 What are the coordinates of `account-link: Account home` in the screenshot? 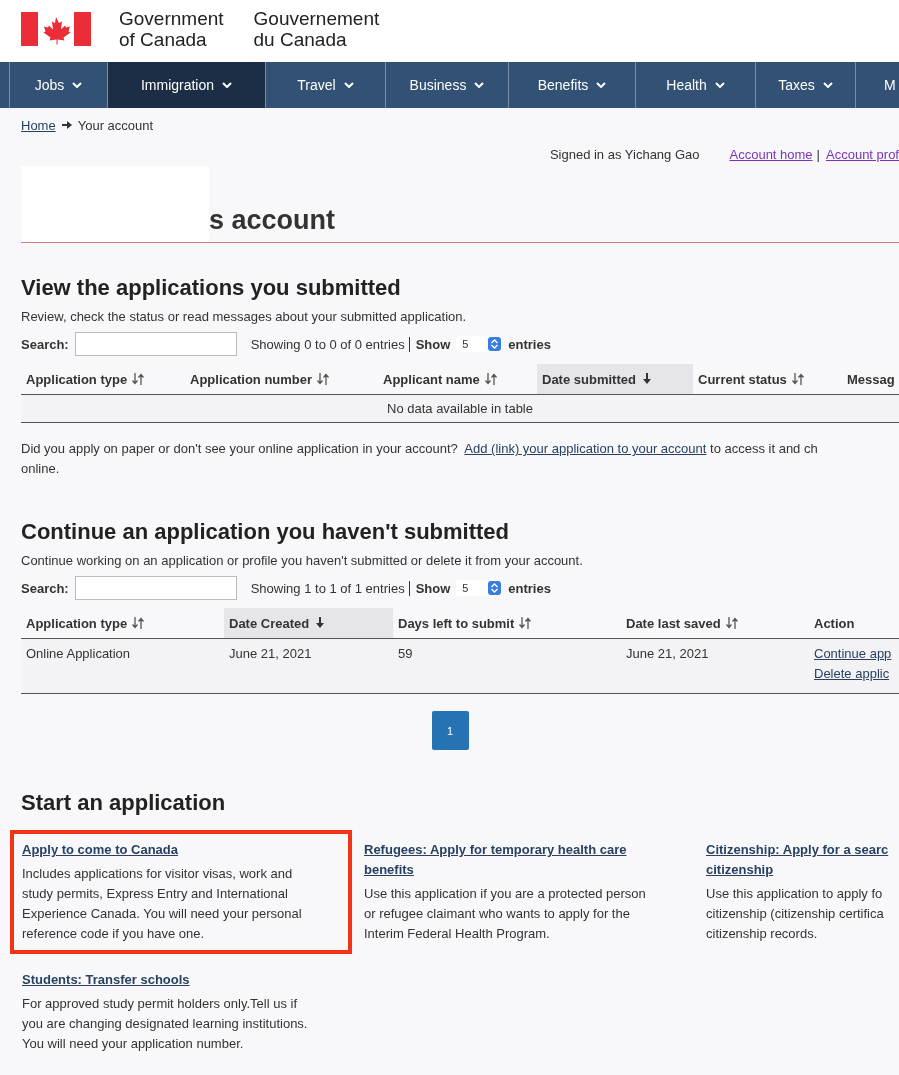 It's located at (771, 154).